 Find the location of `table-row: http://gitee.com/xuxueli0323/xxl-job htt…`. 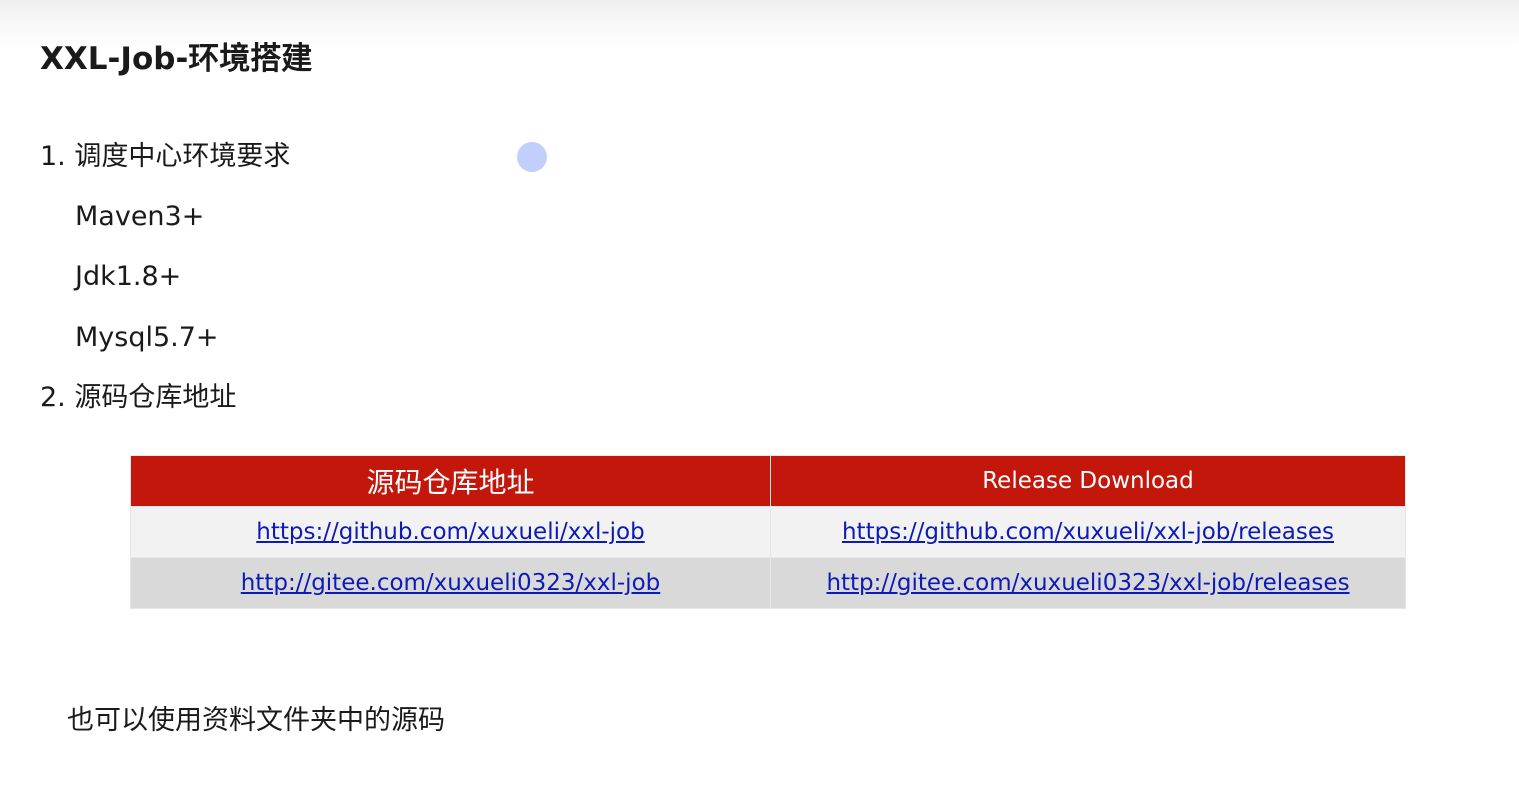

table-row: http://gitee.com/xuxueli0323/xxl-job htt… is located at coordinates (768, 583).